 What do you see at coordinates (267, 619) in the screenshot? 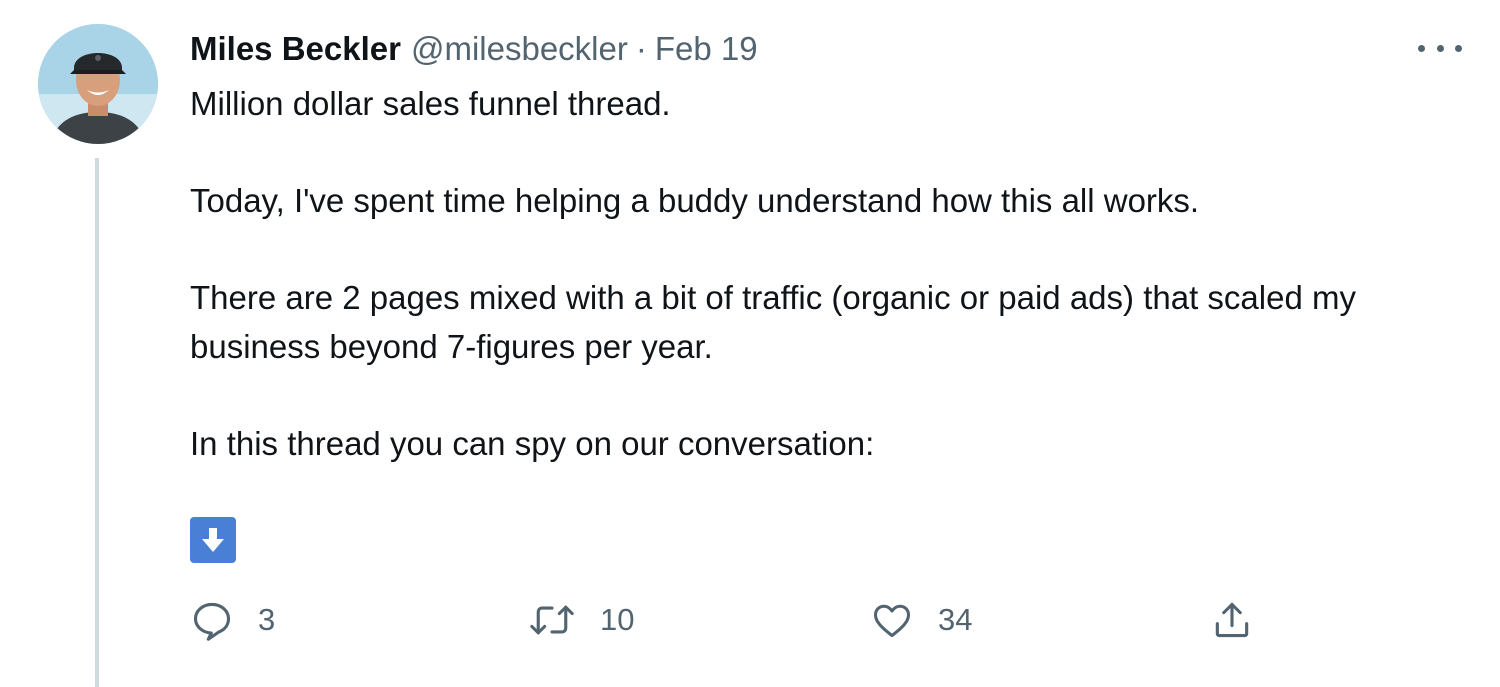
I see `reply-count: 3` at bounding box center [267, 619].